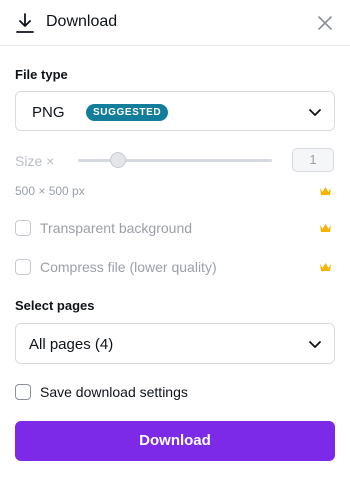  I want to click on save-download-settings-label: Save download settings, so click(114, 392).